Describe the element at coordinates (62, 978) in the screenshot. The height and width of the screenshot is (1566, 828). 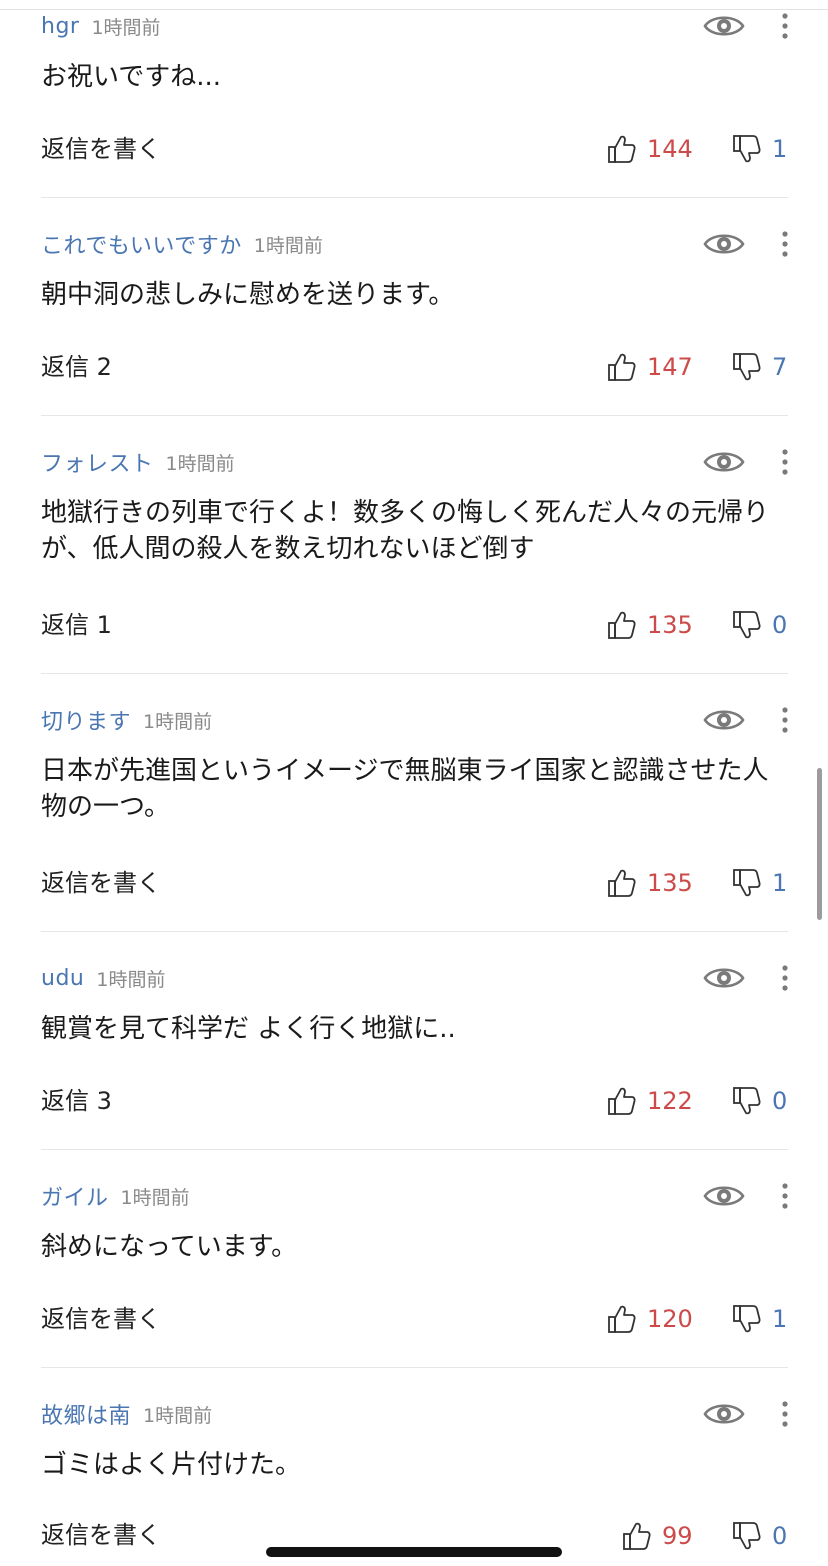
I see `comment-username: udu` at that location.